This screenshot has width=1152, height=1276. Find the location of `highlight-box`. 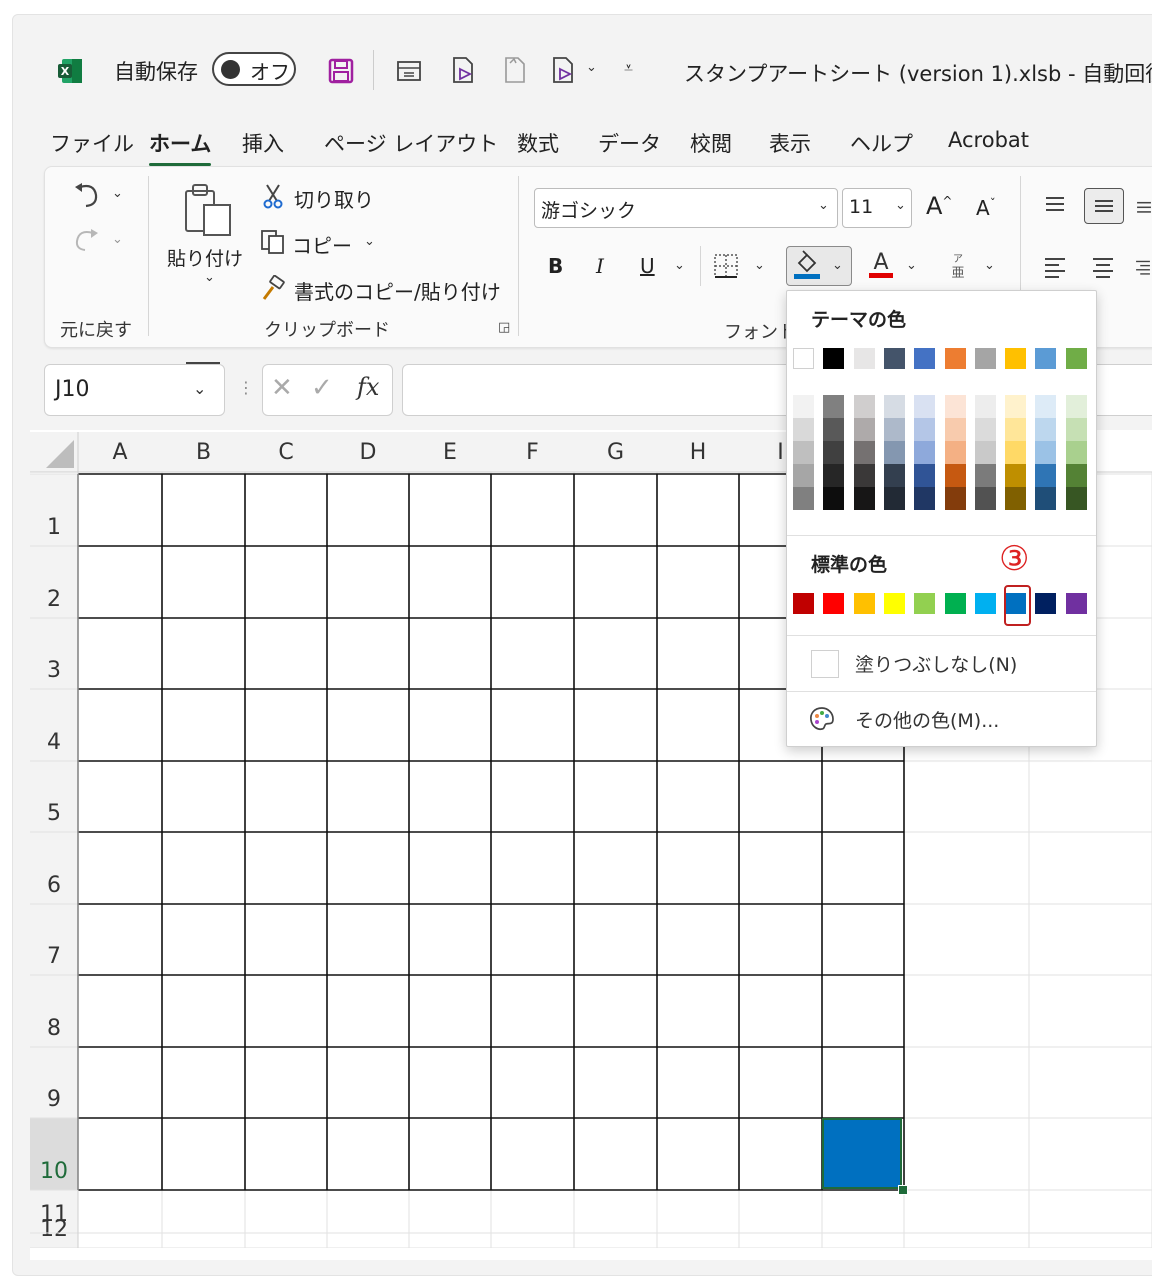

highlight-box is located at coordinates (1017, 605).